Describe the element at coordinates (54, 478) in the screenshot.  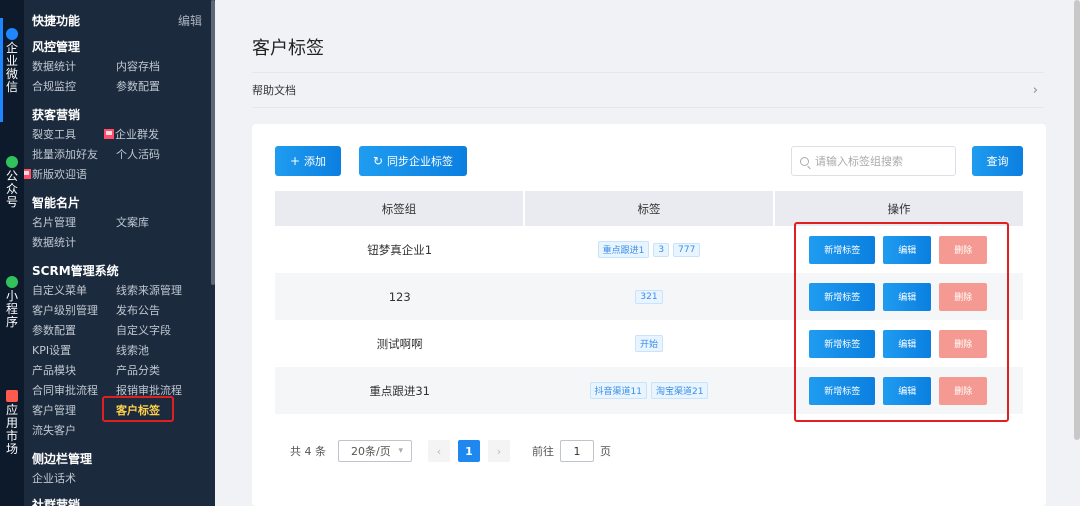
I see `menu-item-scripts: 企业话术` at that location.